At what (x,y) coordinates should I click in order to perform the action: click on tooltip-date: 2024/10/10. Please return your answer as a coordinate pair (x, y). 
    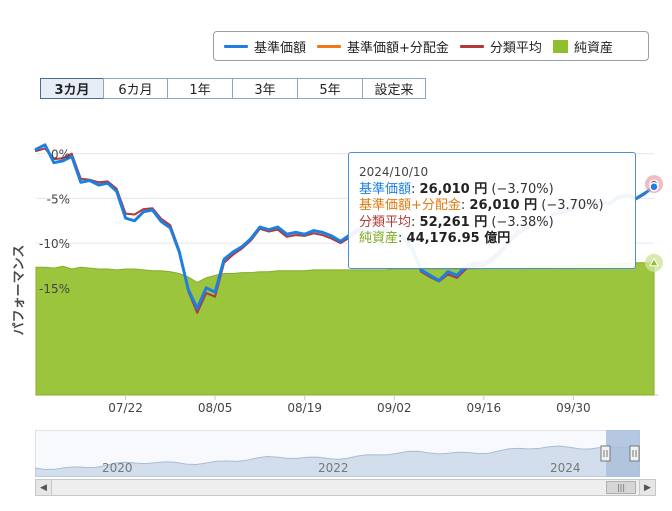
    Looking at the image, I should click on (394, 172).